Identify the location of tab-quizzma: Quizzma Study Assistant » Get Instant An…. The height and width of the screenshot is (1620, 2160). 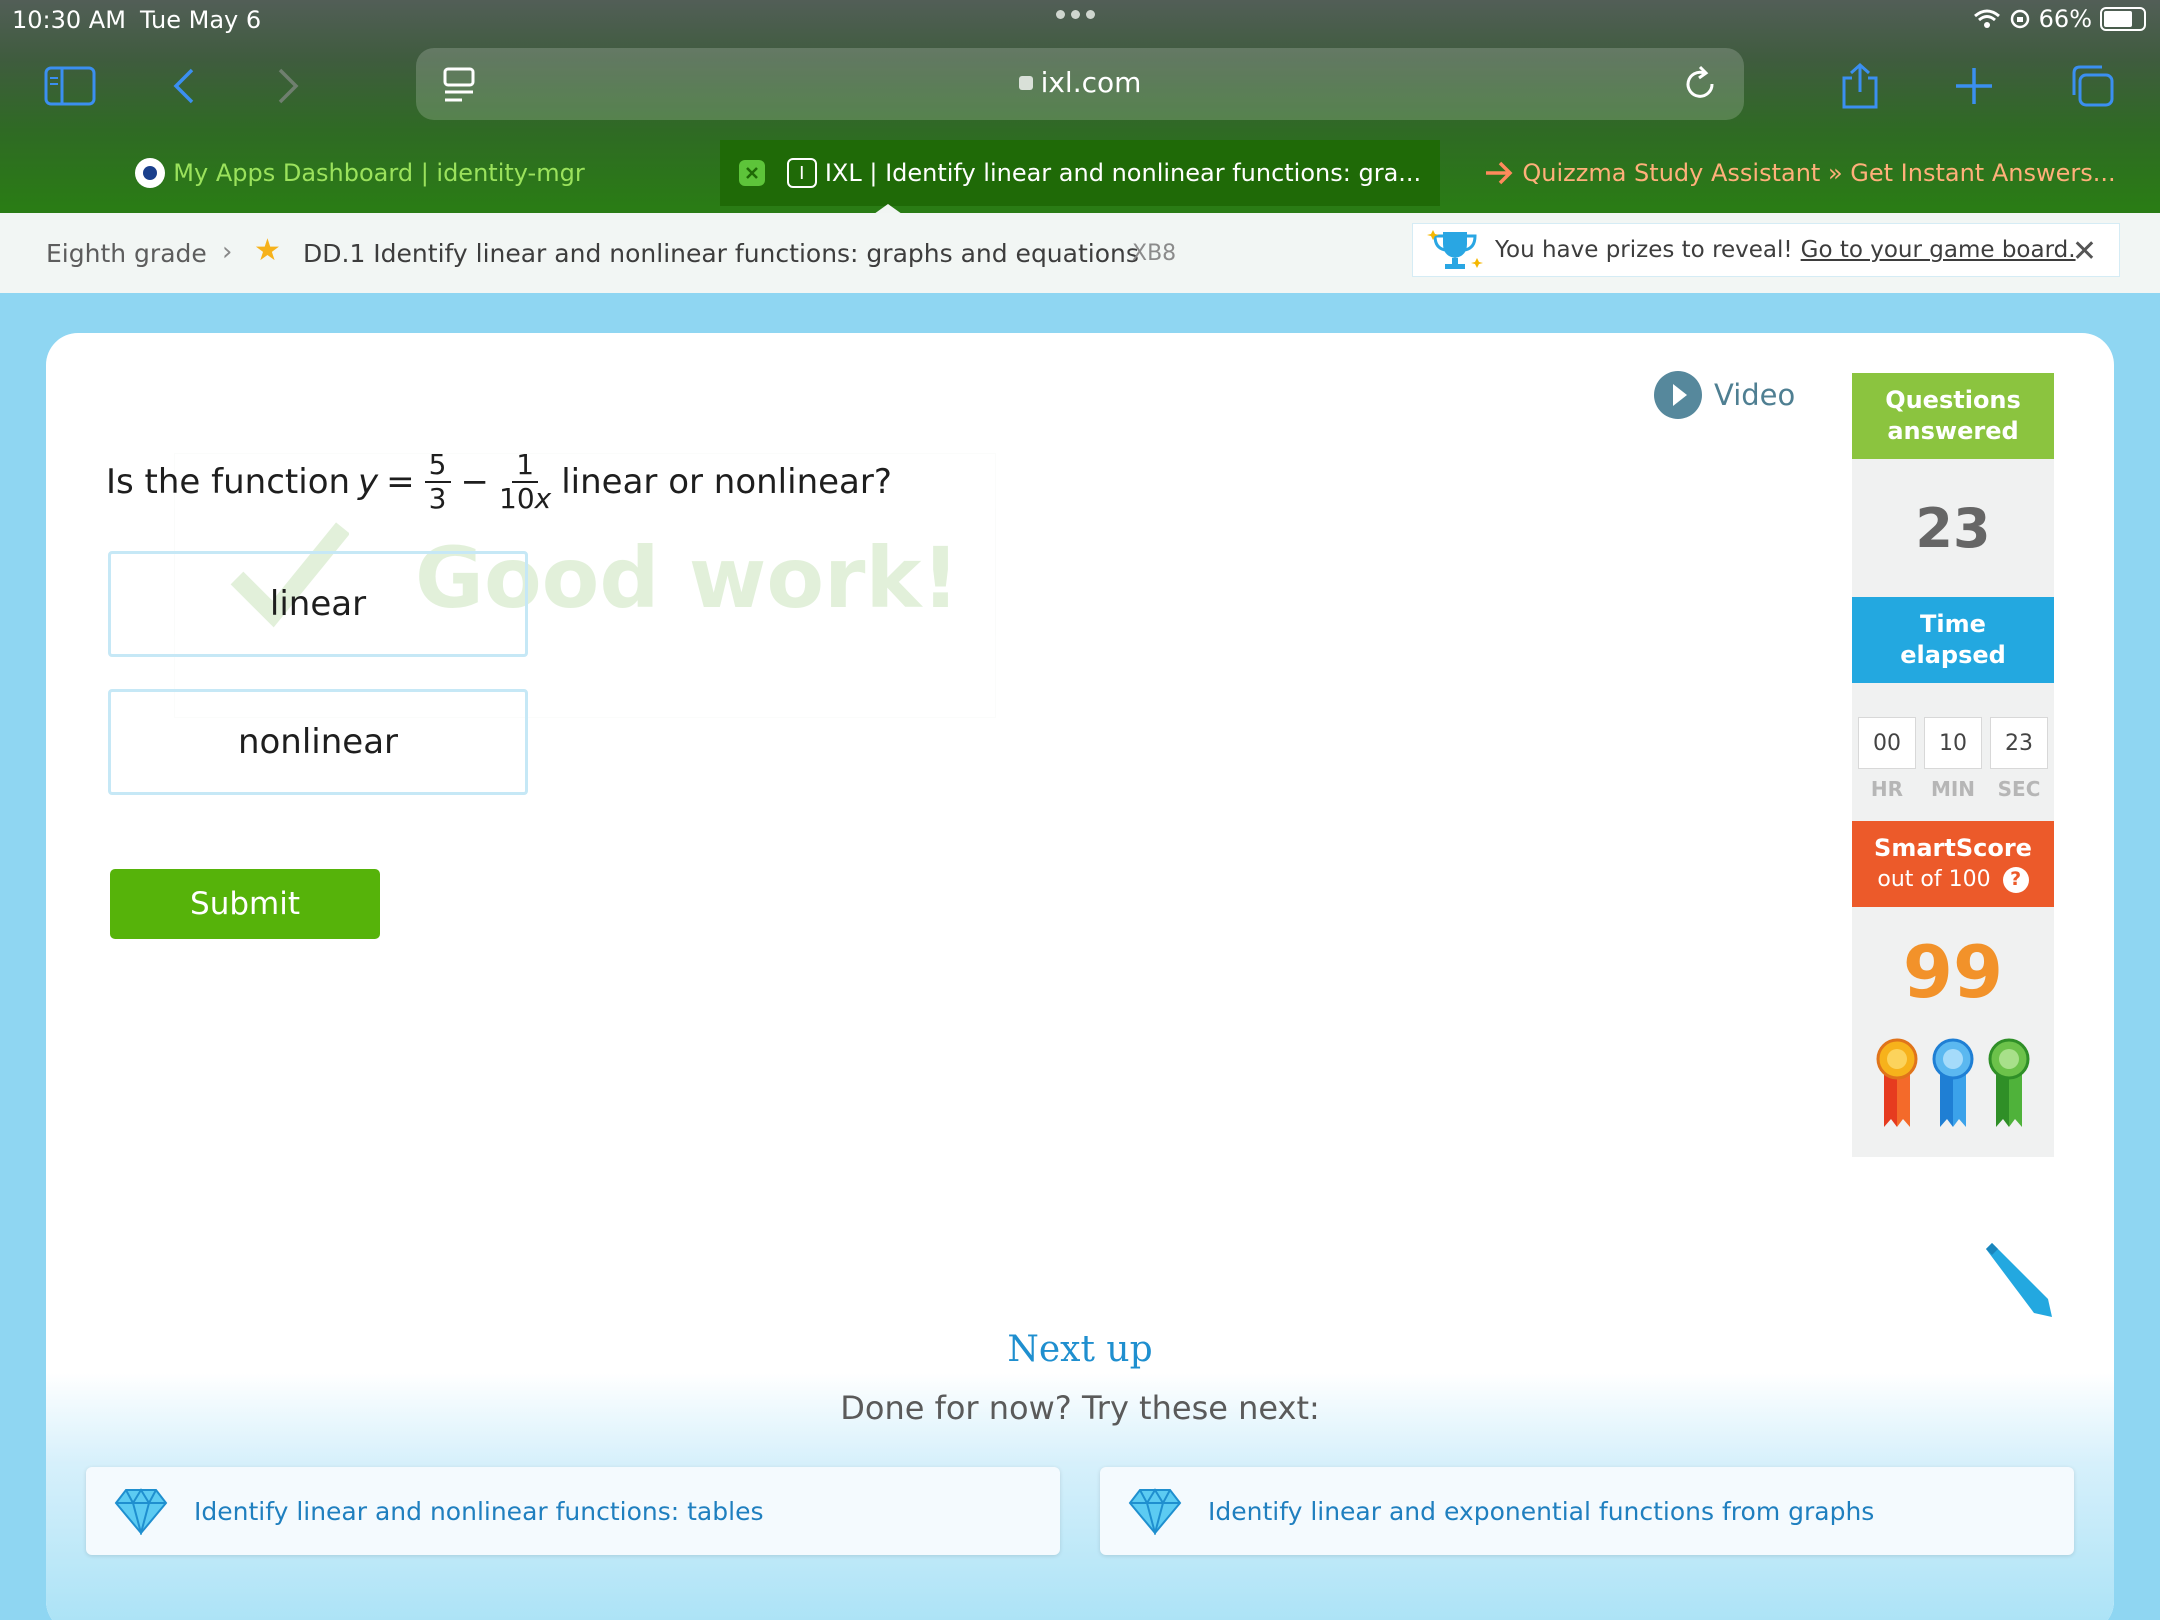
(1800, 173).